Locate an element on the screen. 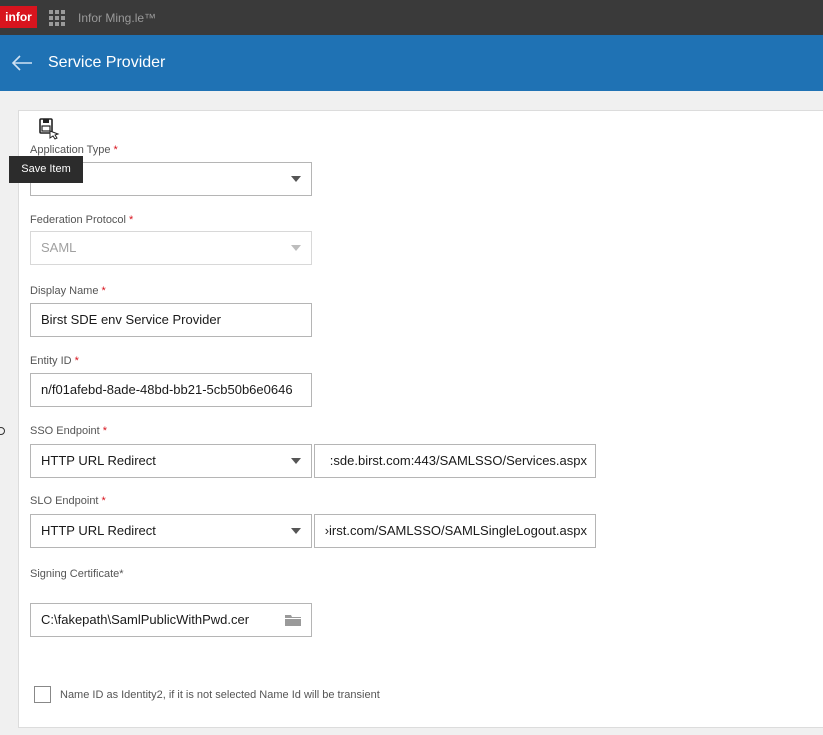 This screenshot has height=735, width=823. sso-endpoint-label: SSO Endpoint * is located at coordinates (68, 431).